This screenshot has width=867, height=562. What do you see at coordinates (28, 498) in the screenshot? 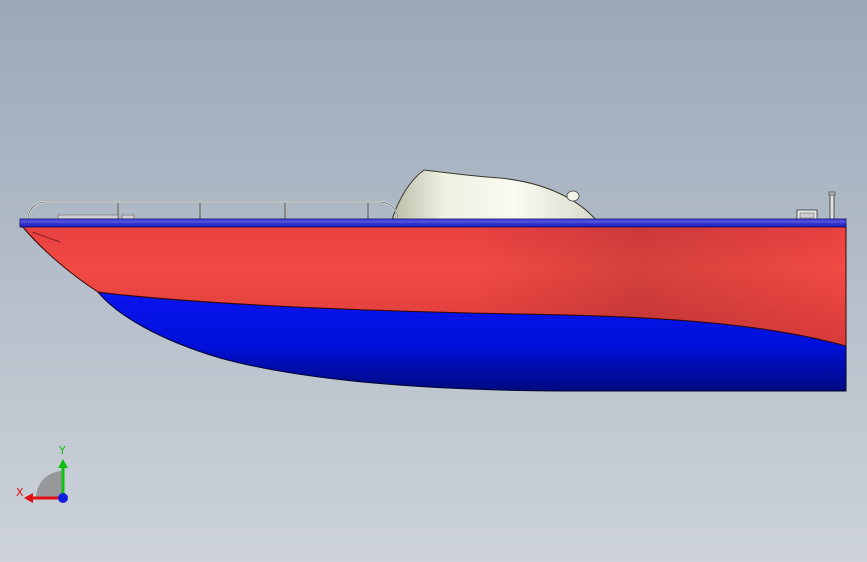
I see `x-arrow-head` at bounding box center [28, 498].